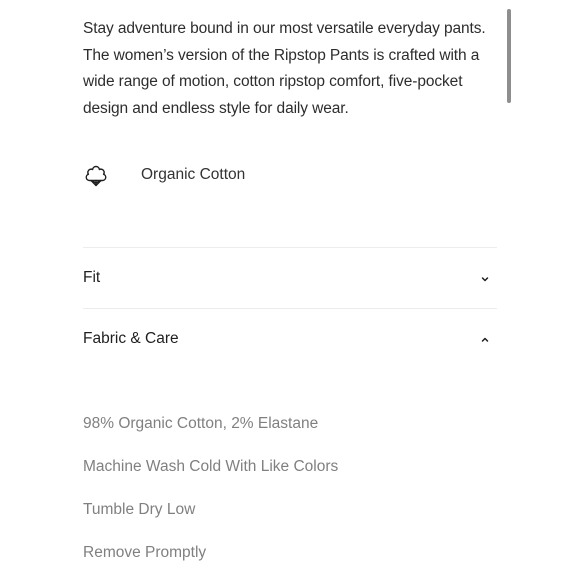 The height and width of the screenshot is (582, 580). What do you see at coordinates (290, 339) in the screenshot?
I see `accordion-fabric-care: Fabric & Care` at bounding box center [290, 339].